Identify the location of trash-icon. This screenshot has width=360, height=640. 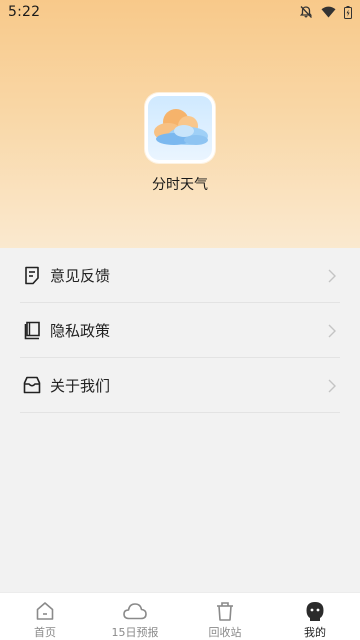
(225, 611).